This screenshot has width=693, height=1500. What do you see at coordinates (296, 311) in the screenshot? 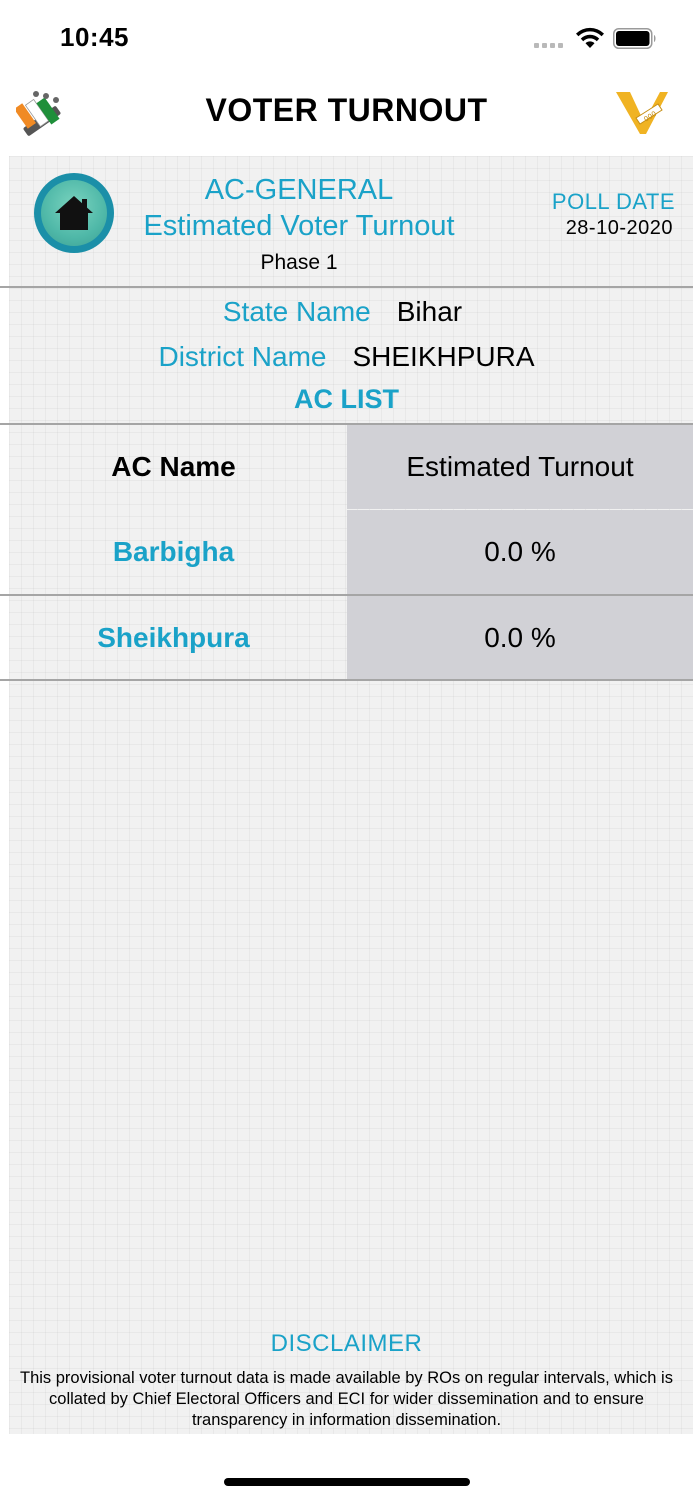
I see `state-label: State Name` at bounding box center [296, 311].